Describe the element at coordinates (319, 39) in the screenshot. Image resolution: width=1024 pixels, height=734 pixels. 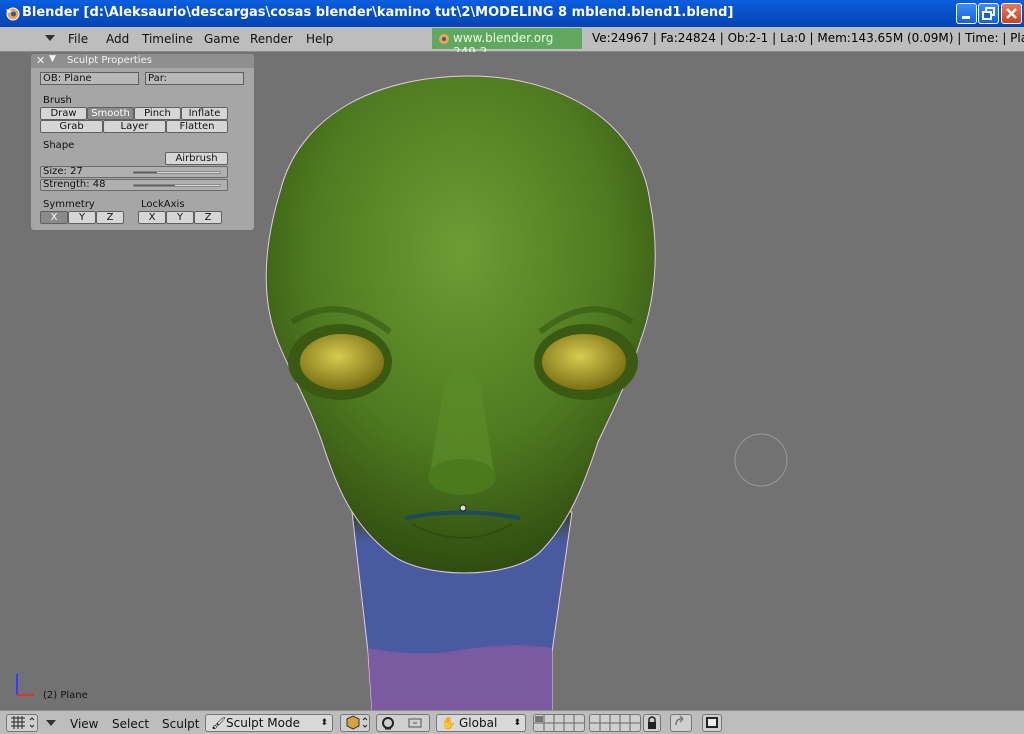
I see `menu-help: Help` at that location.